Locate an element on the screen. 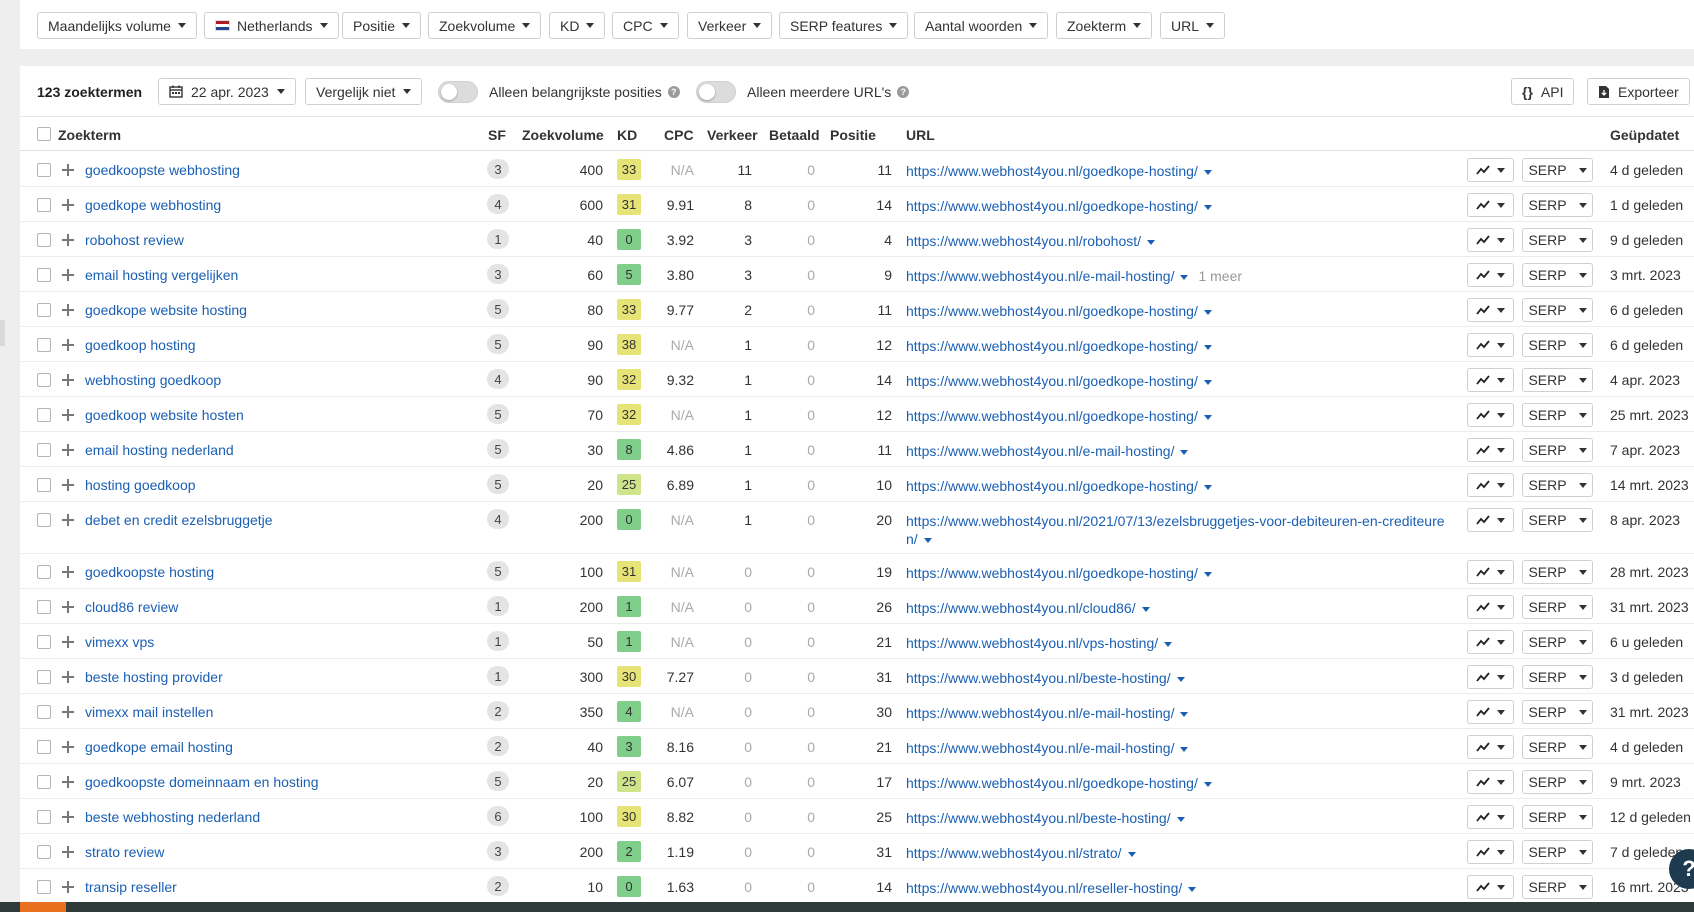 The height and width of the screenshot is (912, 1694). traffic-value: 3 is located at coordinates (734, 275).